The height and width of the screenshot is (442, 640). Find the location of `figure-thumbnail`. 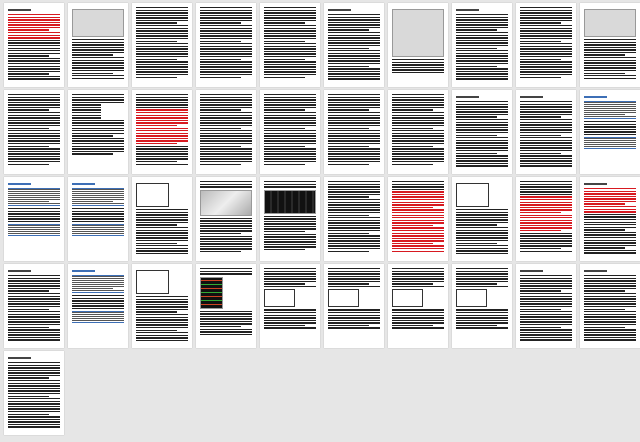

figure-thumbnail is located at coordinates (279, 298).